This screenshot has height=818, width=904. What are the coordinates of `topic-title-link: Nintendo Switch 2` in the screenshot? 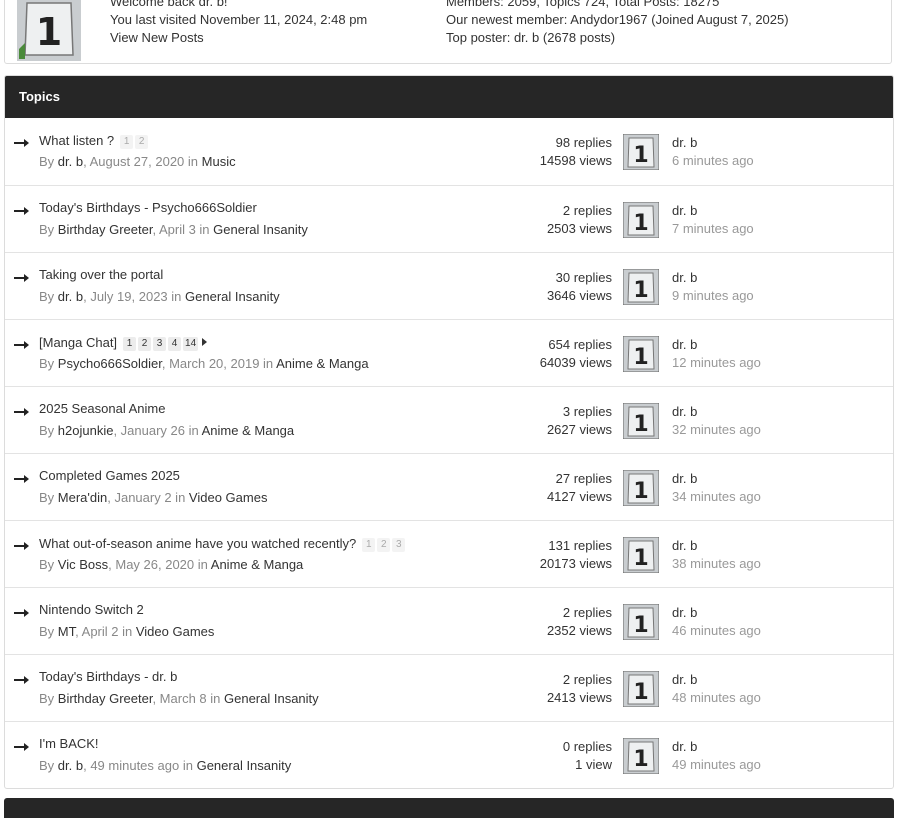 It's located at (91, 609).